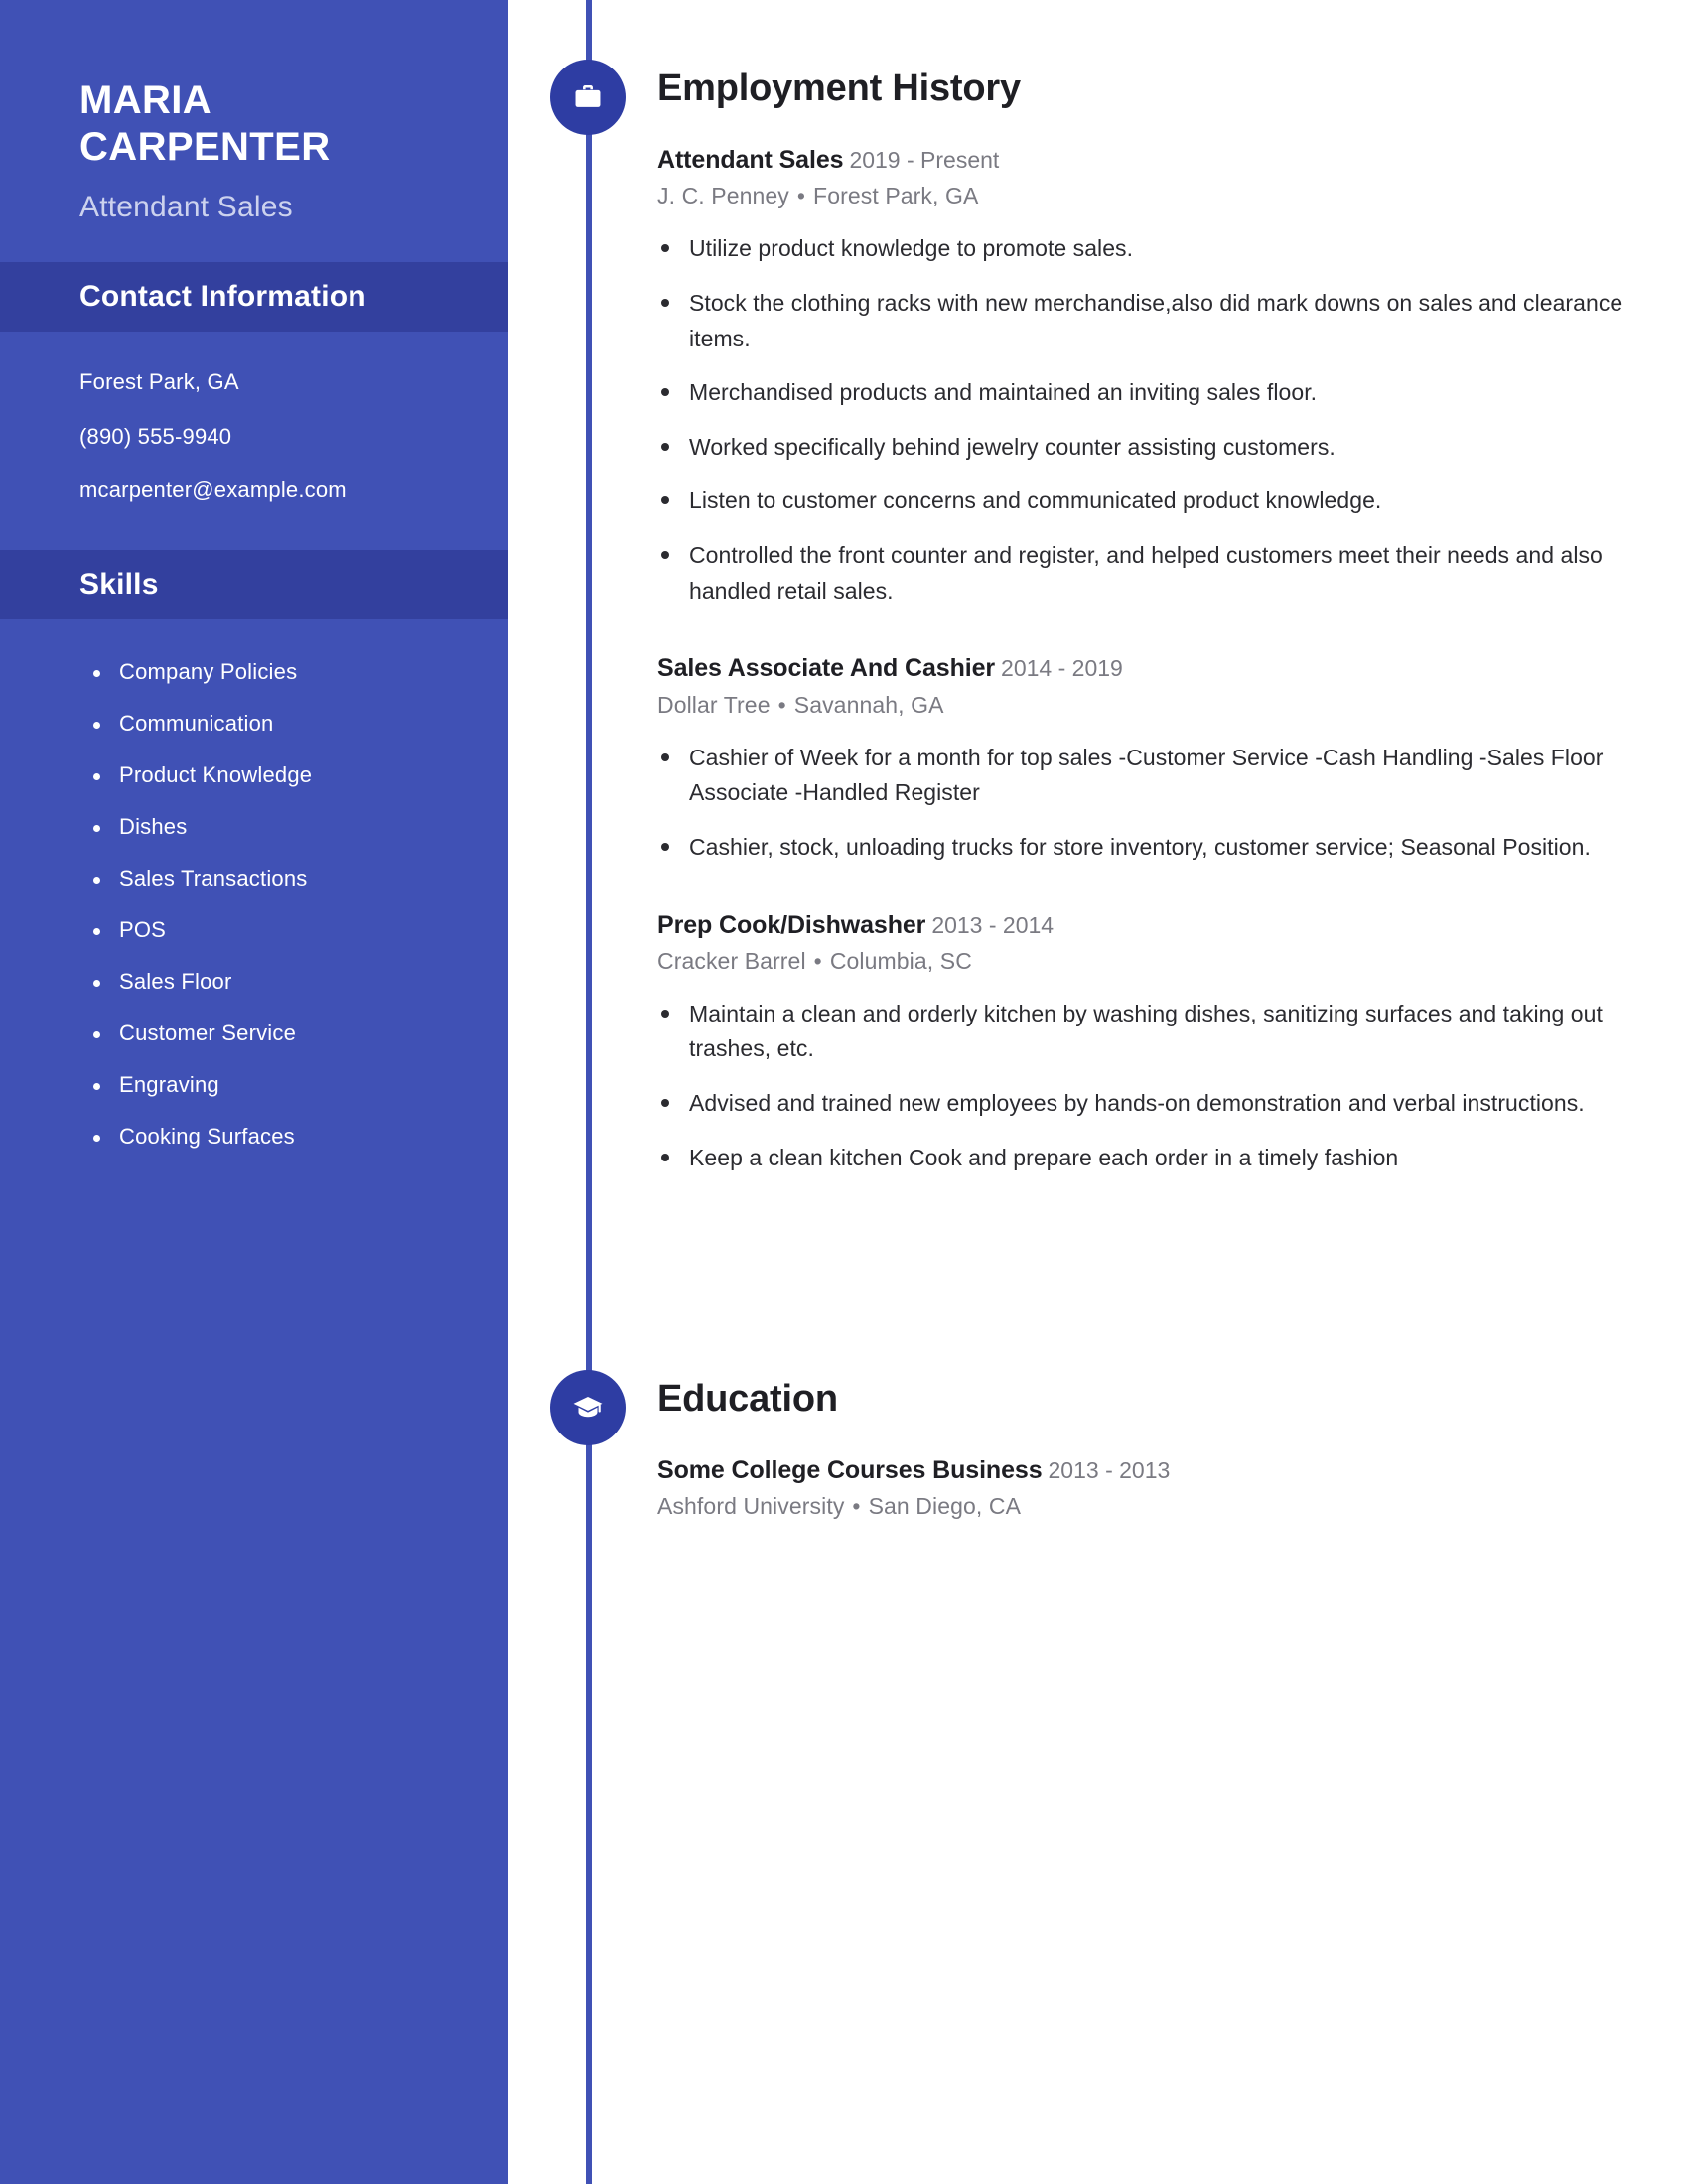  What do you see at coordinates (296, 724) in the screenshot?
I see `list-item: Communication` at bounding box center [296, 724].